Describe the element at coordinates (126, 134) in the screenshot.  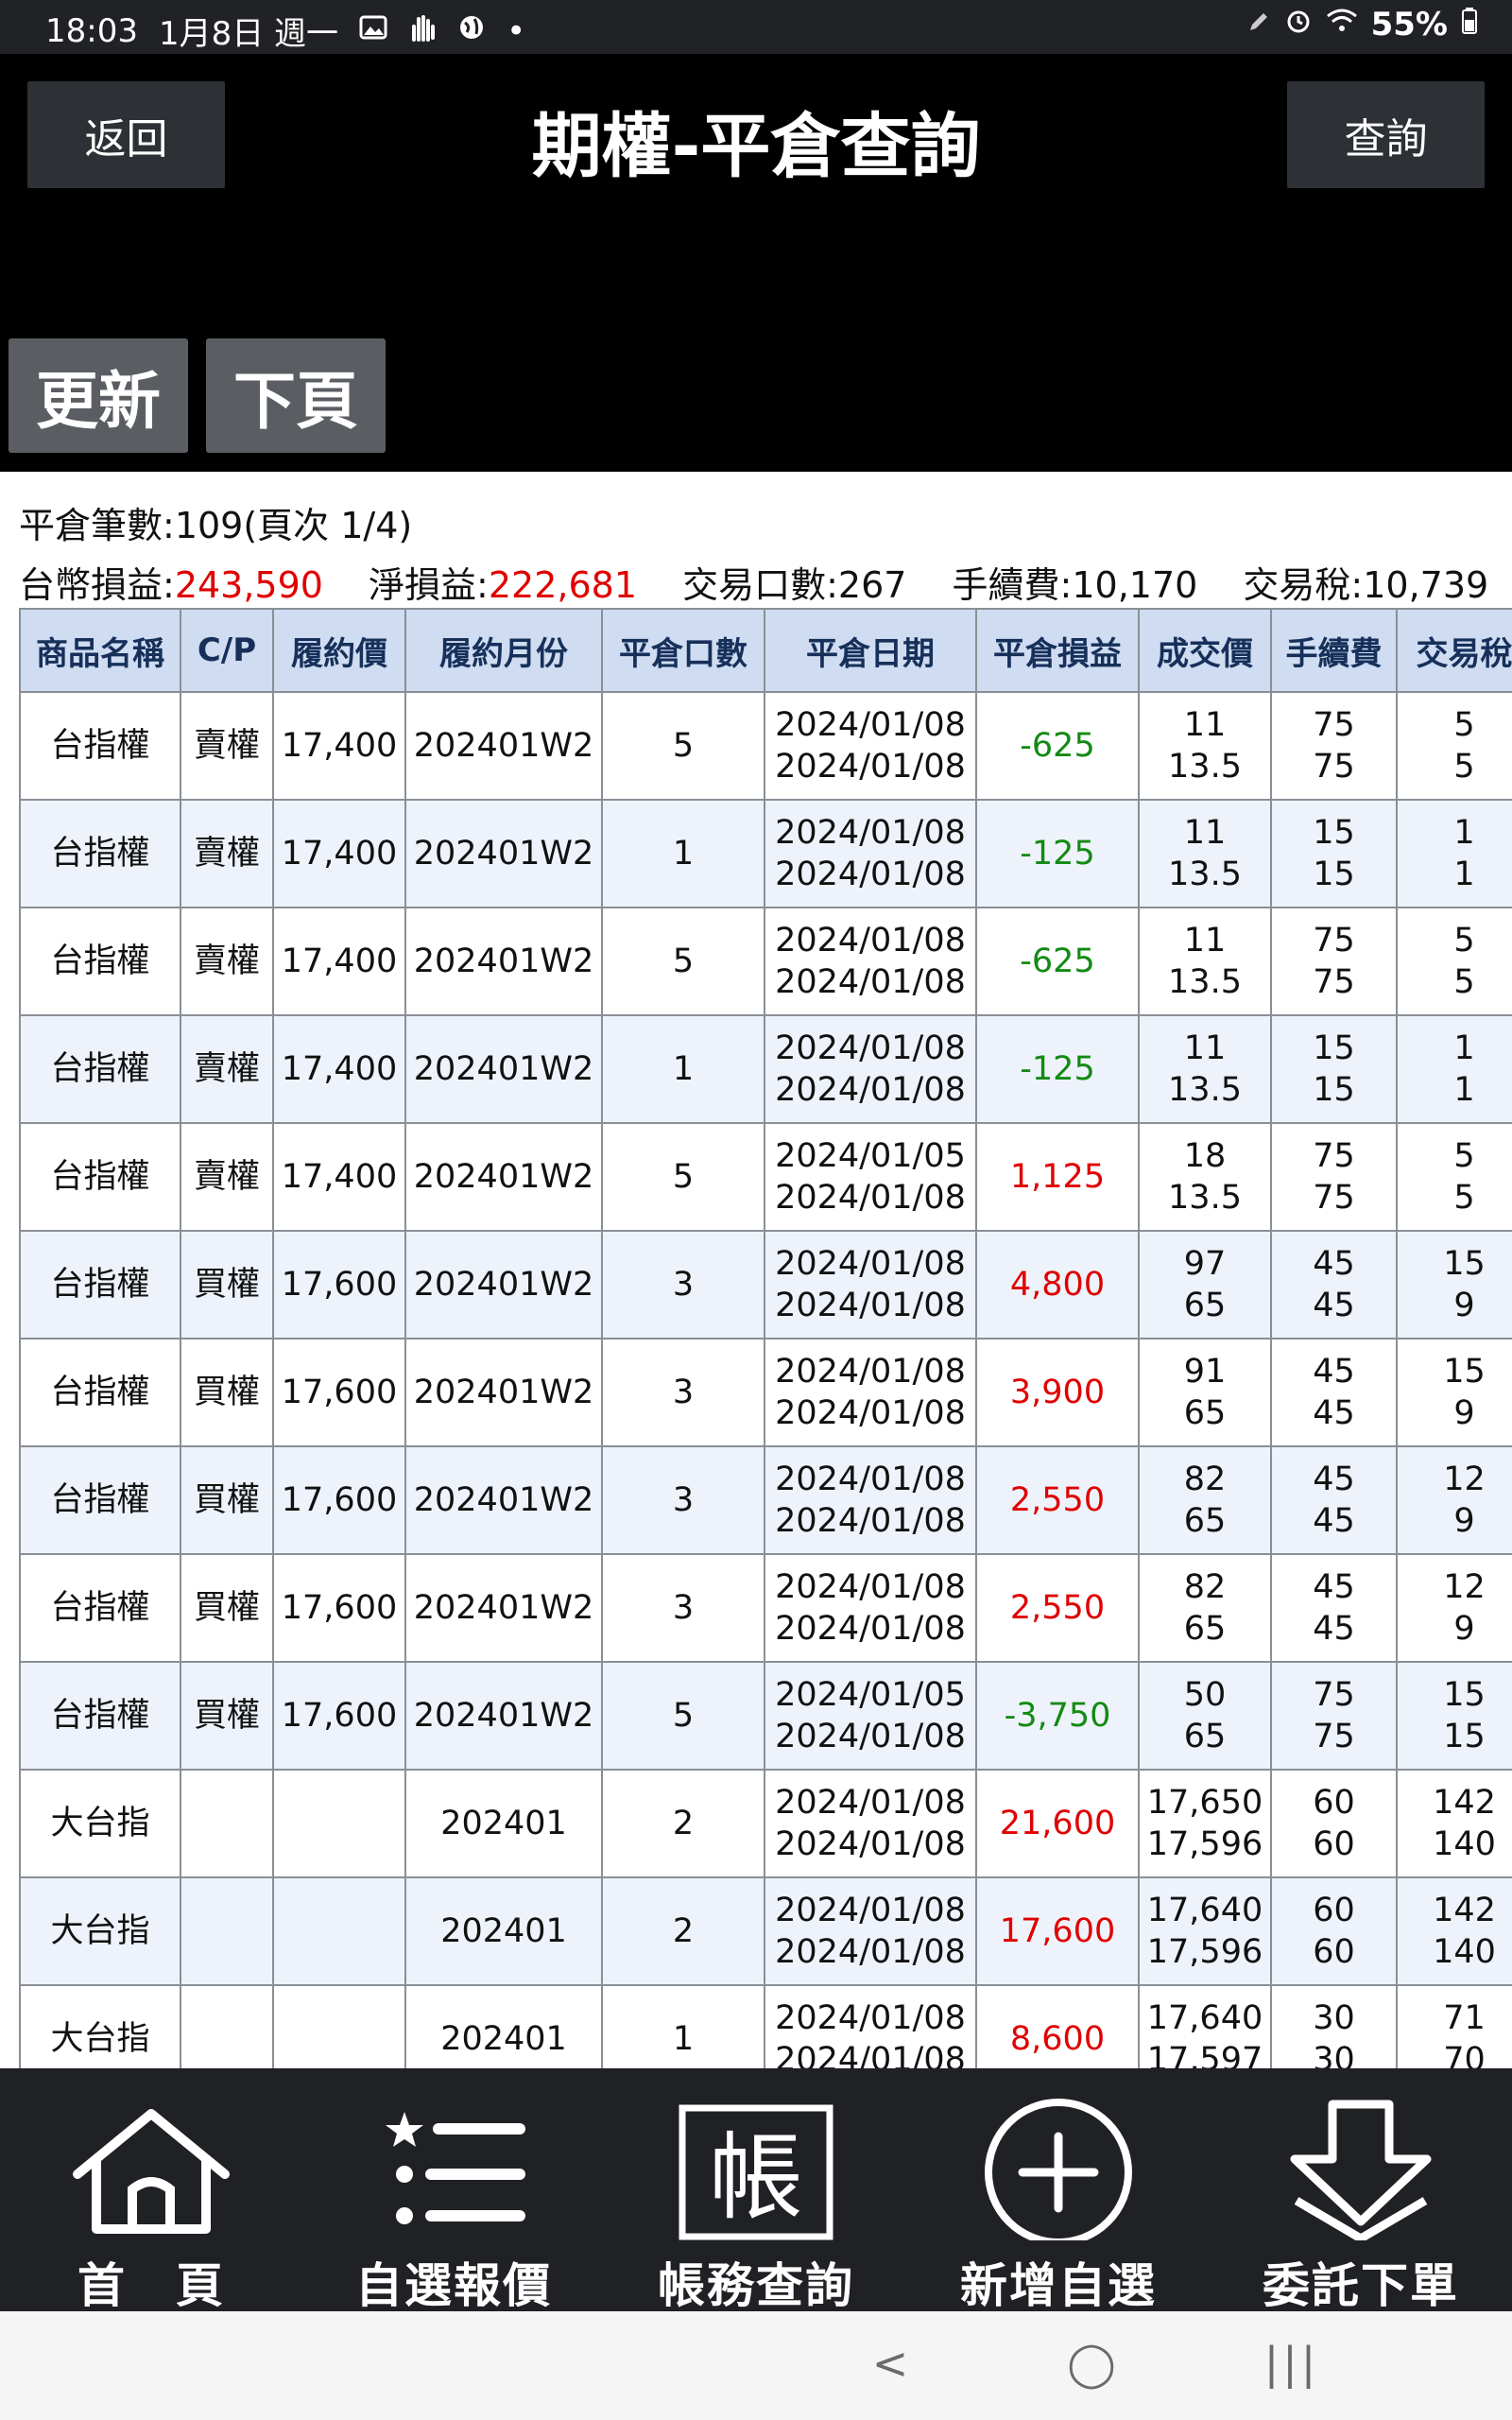
I see `back-button: 返回` at that location.